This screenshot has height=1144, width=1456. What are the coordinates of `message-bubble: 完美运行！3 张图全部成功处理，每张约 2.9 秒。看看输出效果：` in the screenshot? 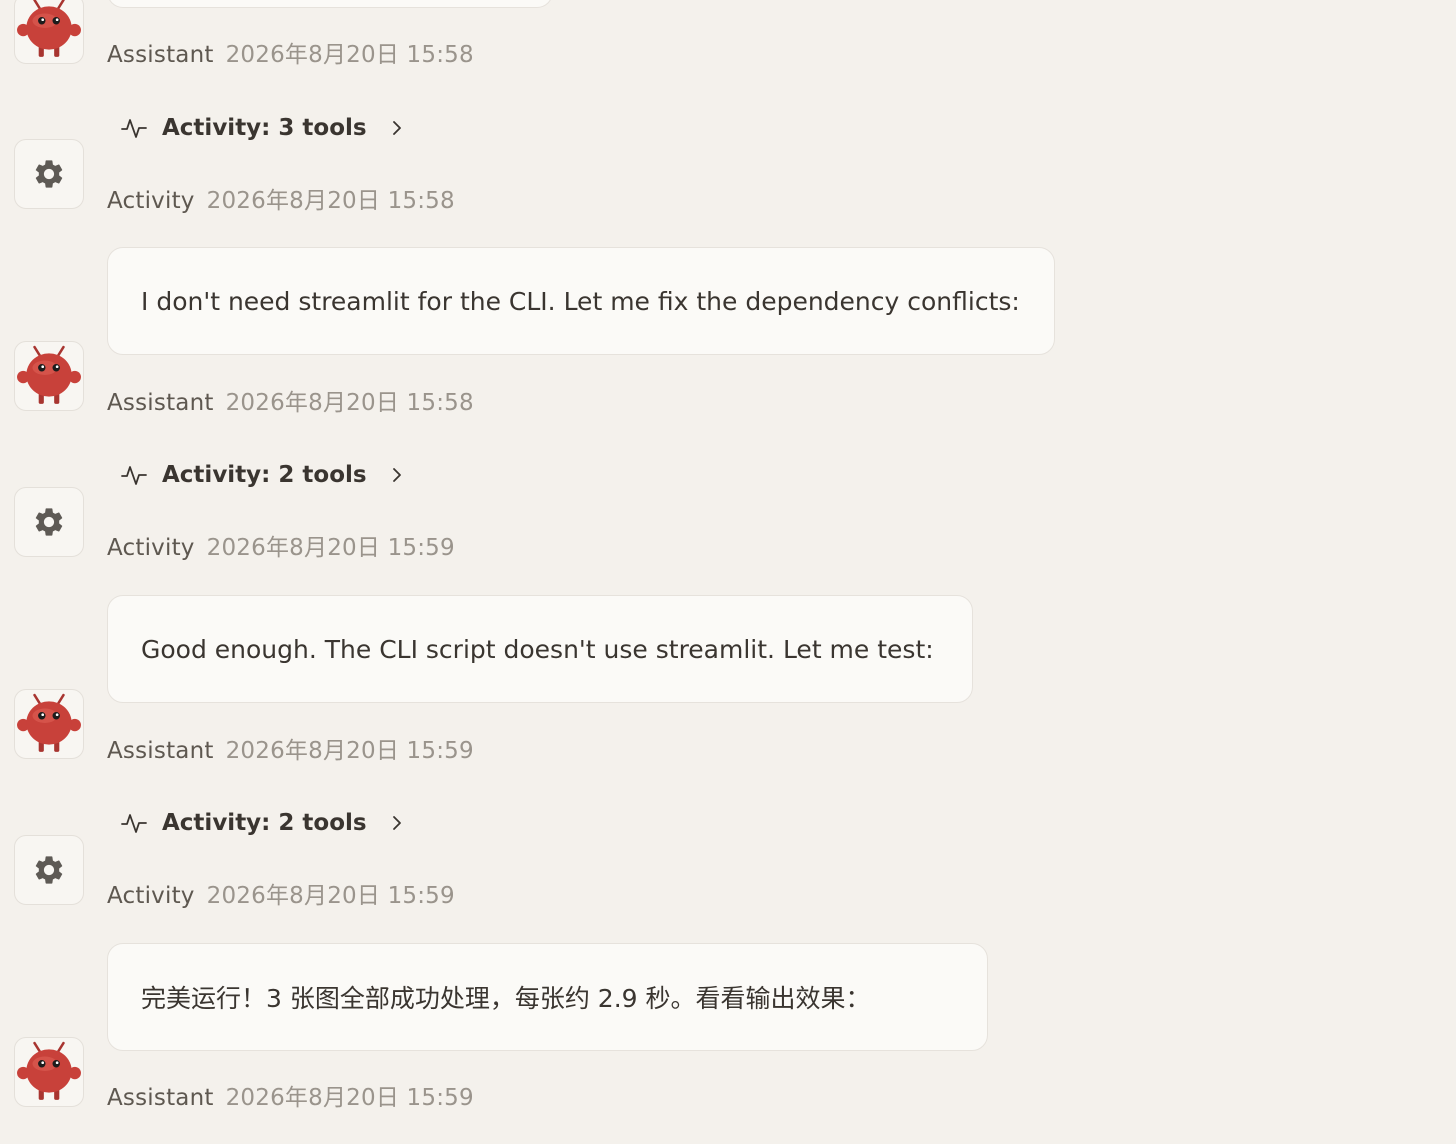 It's located at (547, 997).